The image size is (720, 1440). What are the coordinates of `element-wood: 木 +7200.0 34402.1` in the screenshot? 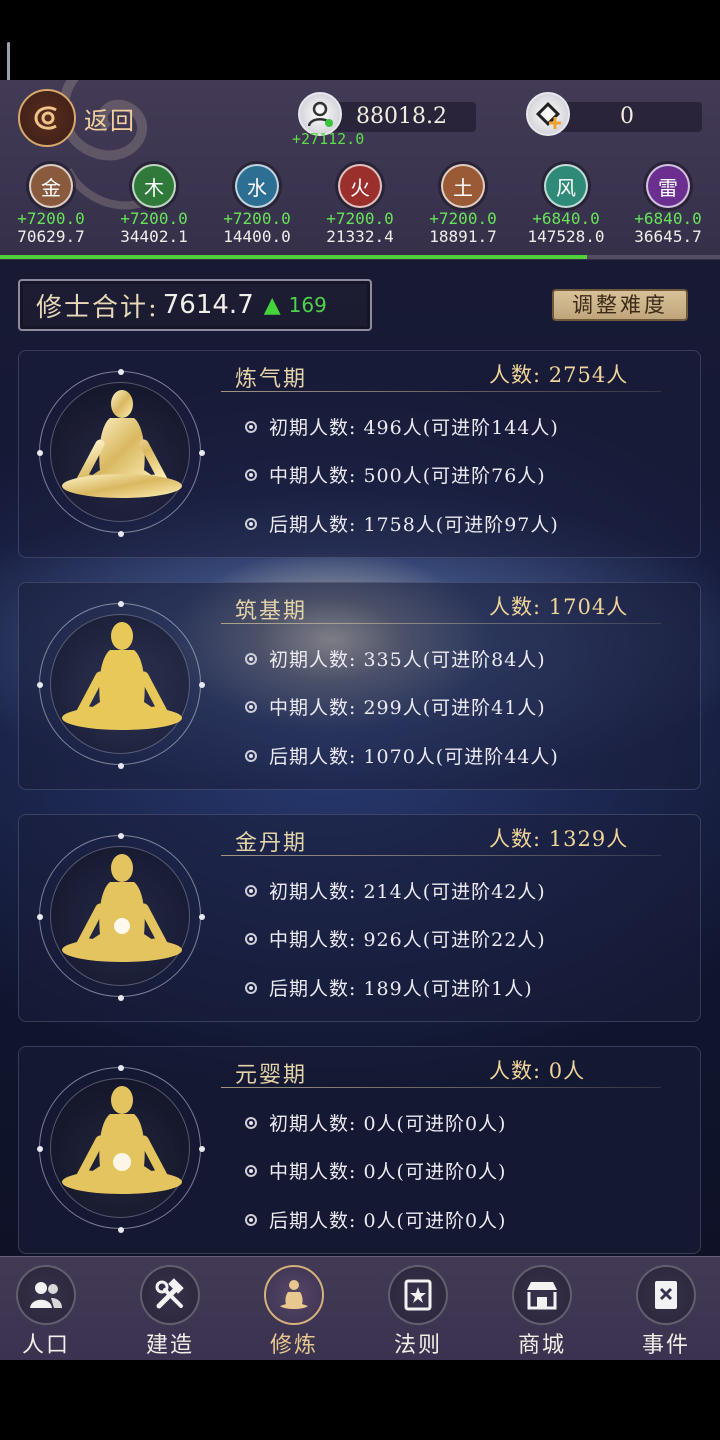 It's located at (154, 205).